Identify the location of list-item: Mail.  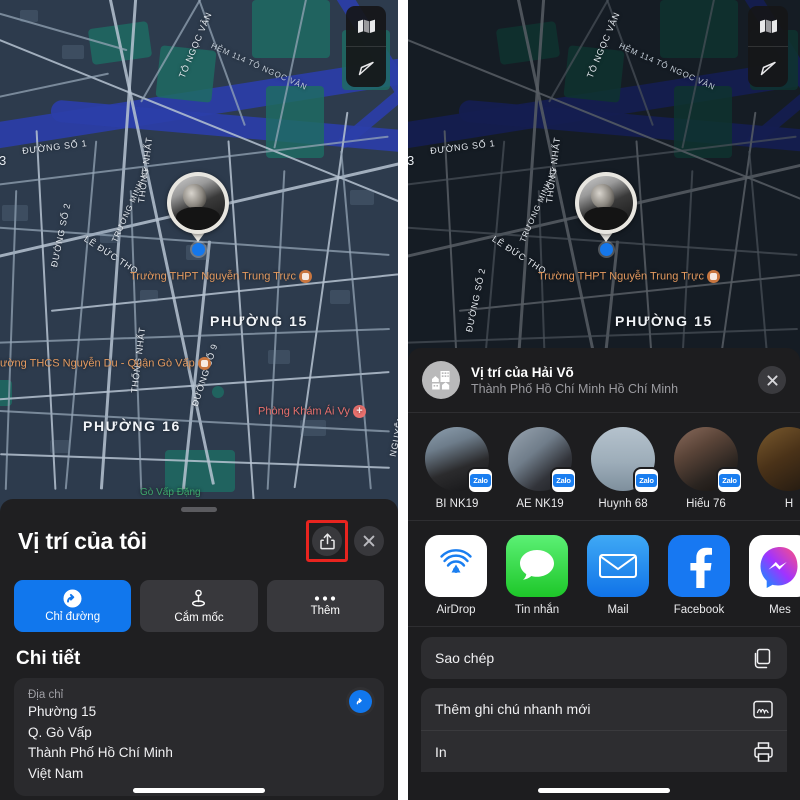
(618, 575).